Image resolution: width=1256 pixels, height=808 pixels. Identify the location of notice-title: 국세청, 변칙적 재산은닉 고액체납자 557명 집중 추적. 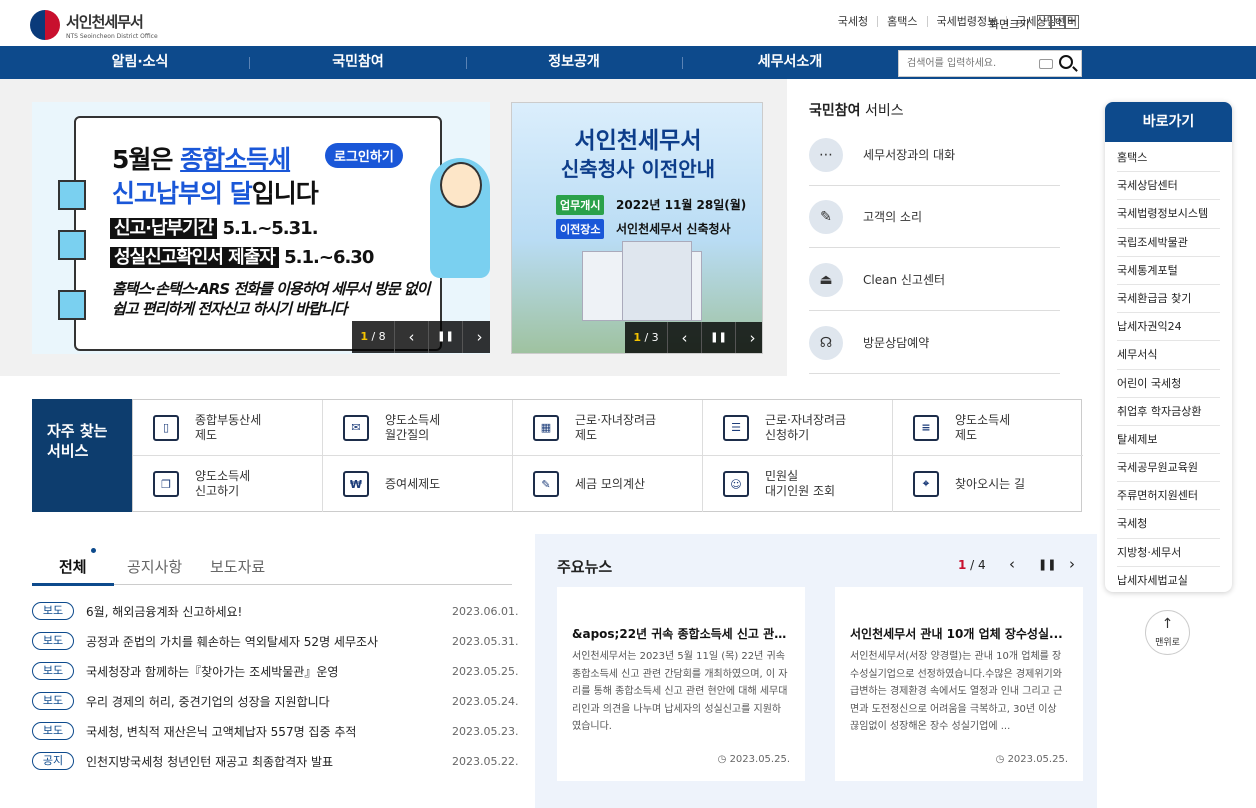
(221, 731).